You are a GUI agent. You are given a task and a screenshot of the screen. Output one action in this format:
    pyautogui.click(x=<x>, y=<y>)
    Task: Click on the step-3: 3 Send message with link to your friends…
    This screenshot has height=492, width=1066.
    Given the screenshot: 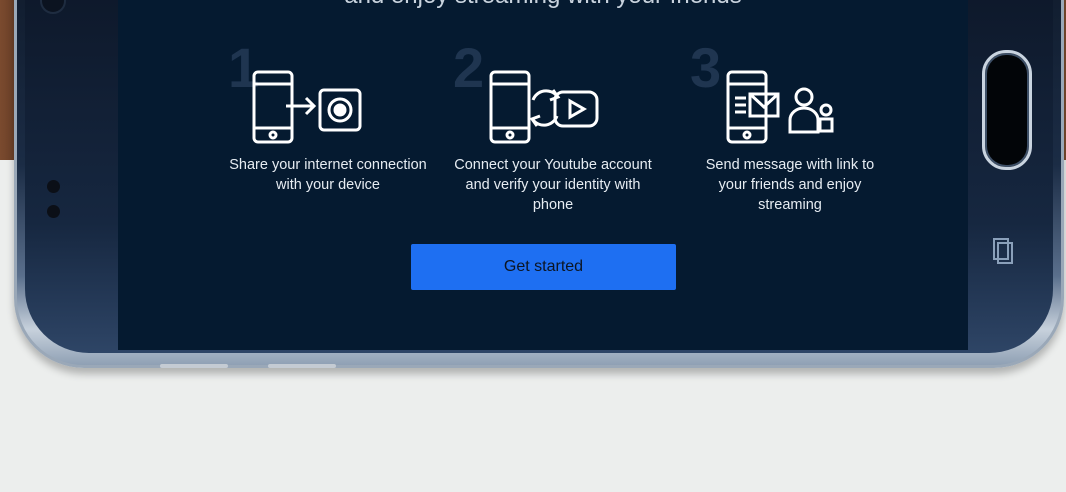 What is the action you would take?
    pyautogui.click(x=790, y=130)
    